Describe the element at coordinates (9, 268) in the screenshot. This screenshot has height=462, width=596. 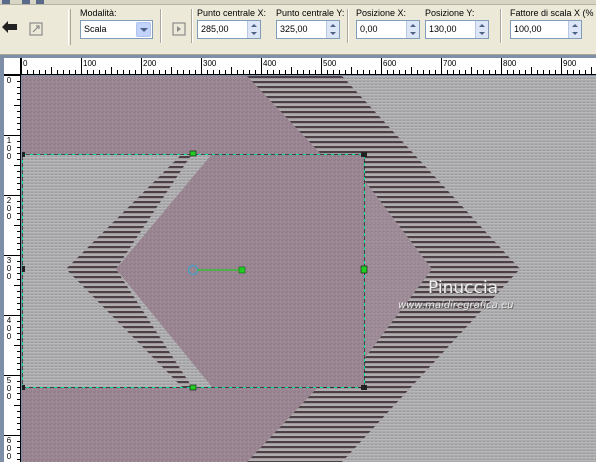
I see `ruler-v-label: 300` at that location.